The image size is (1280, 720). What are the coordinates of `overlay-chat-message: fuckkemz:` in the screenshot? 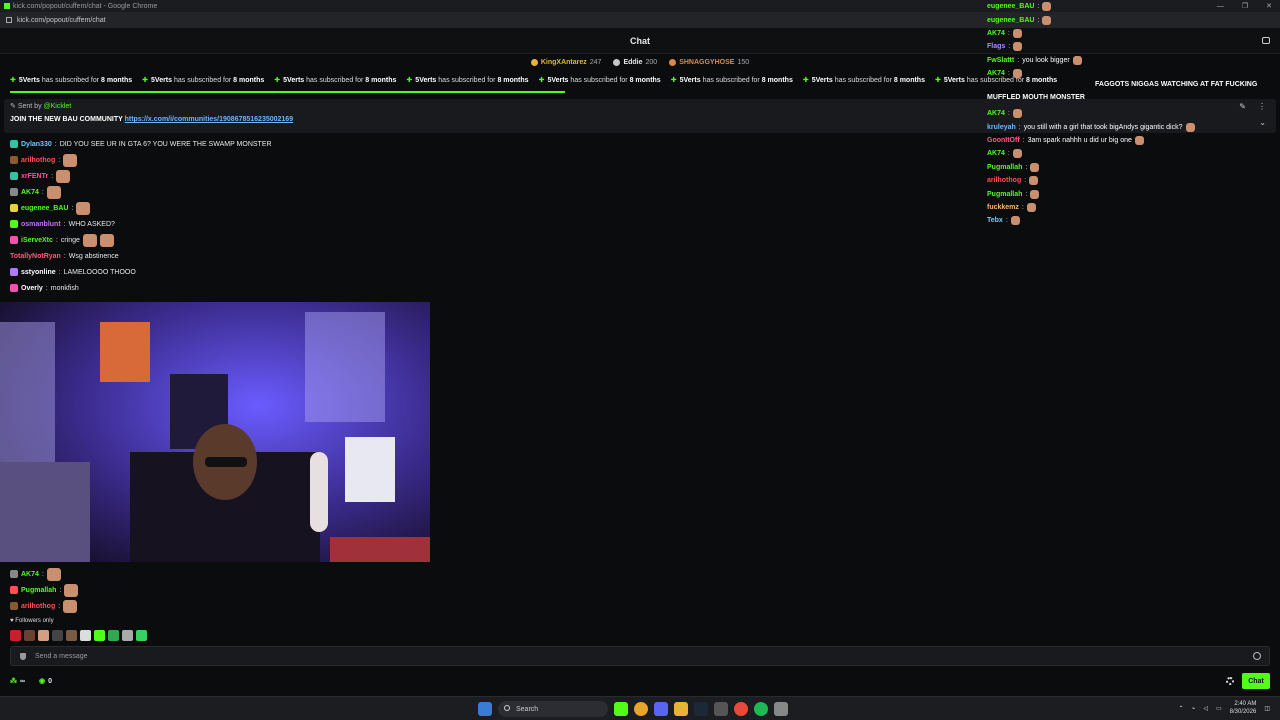 It's located at (1133, 207).